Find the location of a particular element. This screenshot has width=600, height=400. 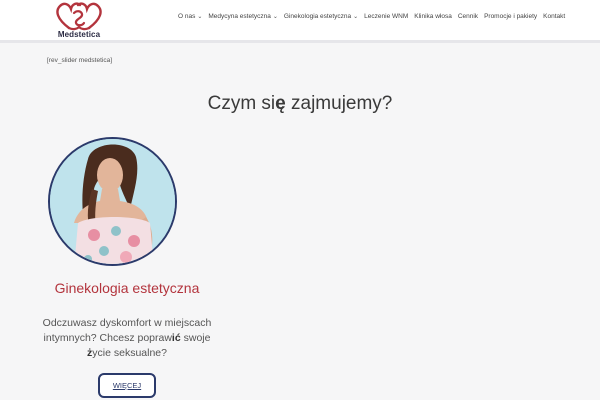

logo: Medstetica is located at coordinates (79, 21).